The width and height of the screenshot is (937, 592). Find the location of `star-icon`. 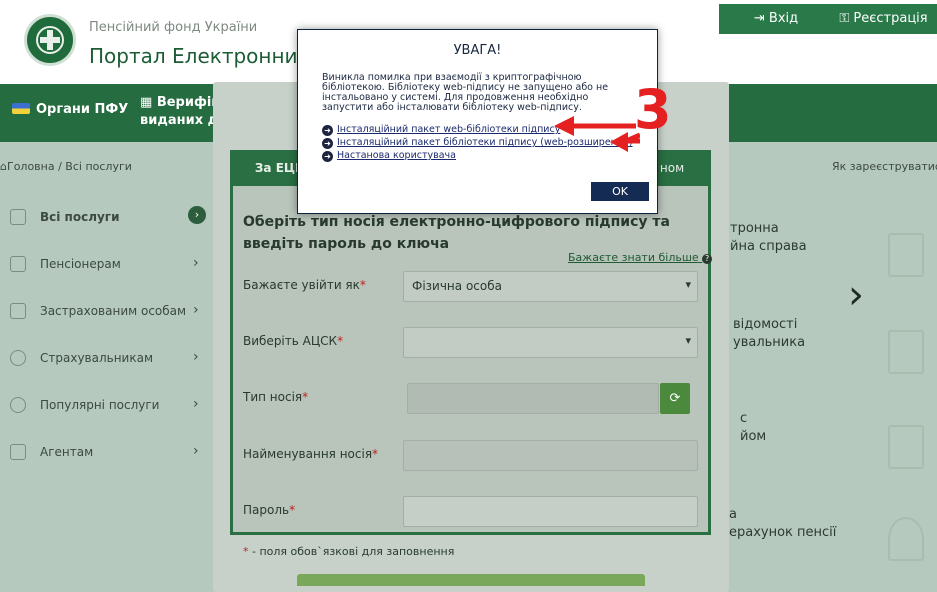

star-icon is located at coordinates (18, 405).